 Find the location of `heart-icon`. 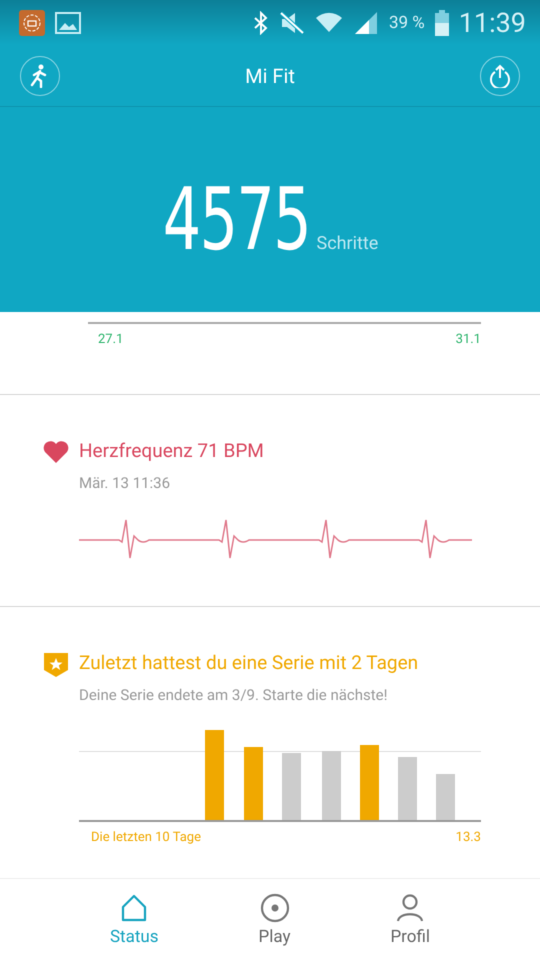

heart-icon is located at coordinates (56, 452).